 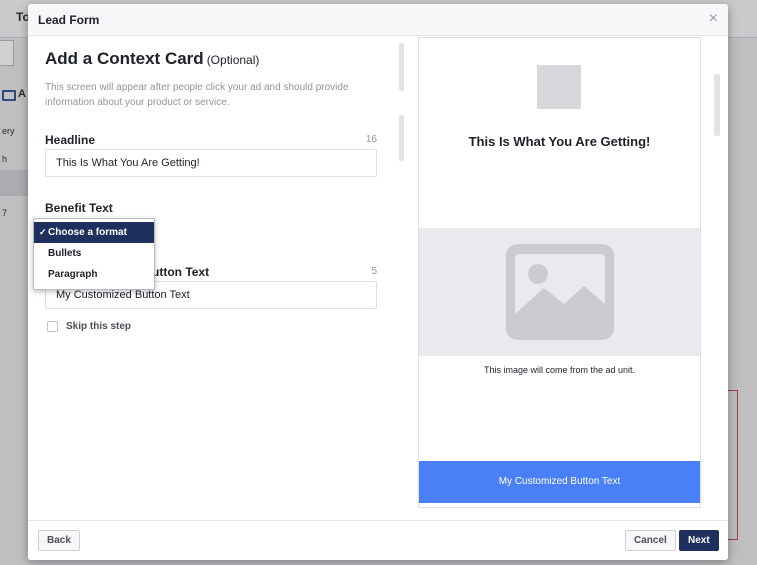 I want to click on preview-cta-button: My Customized Button Text, so click(x=559, y=482).